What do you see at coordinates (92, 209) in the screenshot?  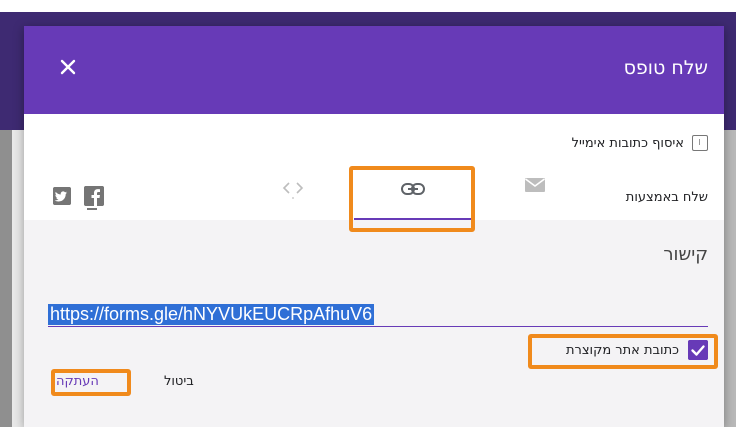 I see `facebook-indicator` at bounding box center [92, 209].